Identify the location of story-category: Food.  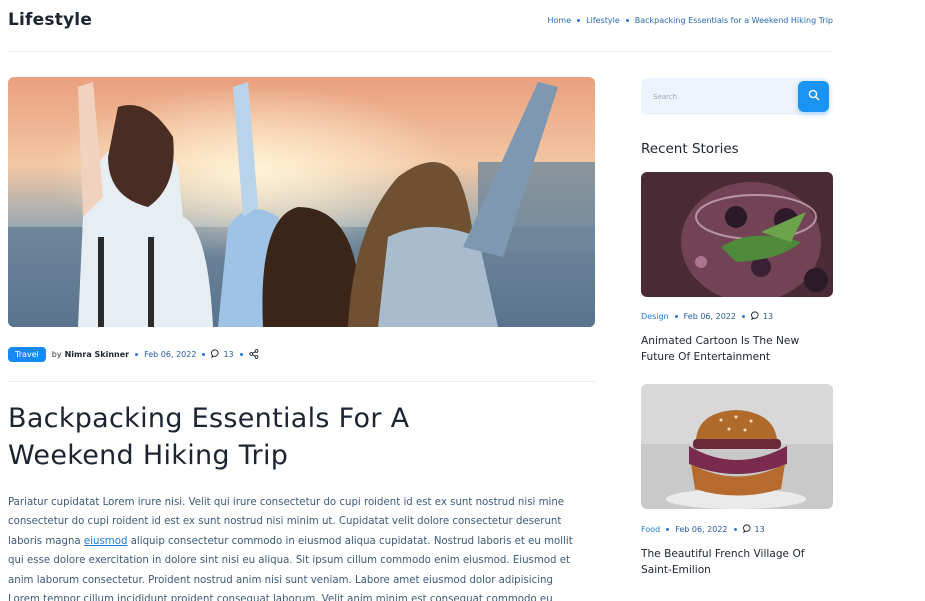
(650, 529).